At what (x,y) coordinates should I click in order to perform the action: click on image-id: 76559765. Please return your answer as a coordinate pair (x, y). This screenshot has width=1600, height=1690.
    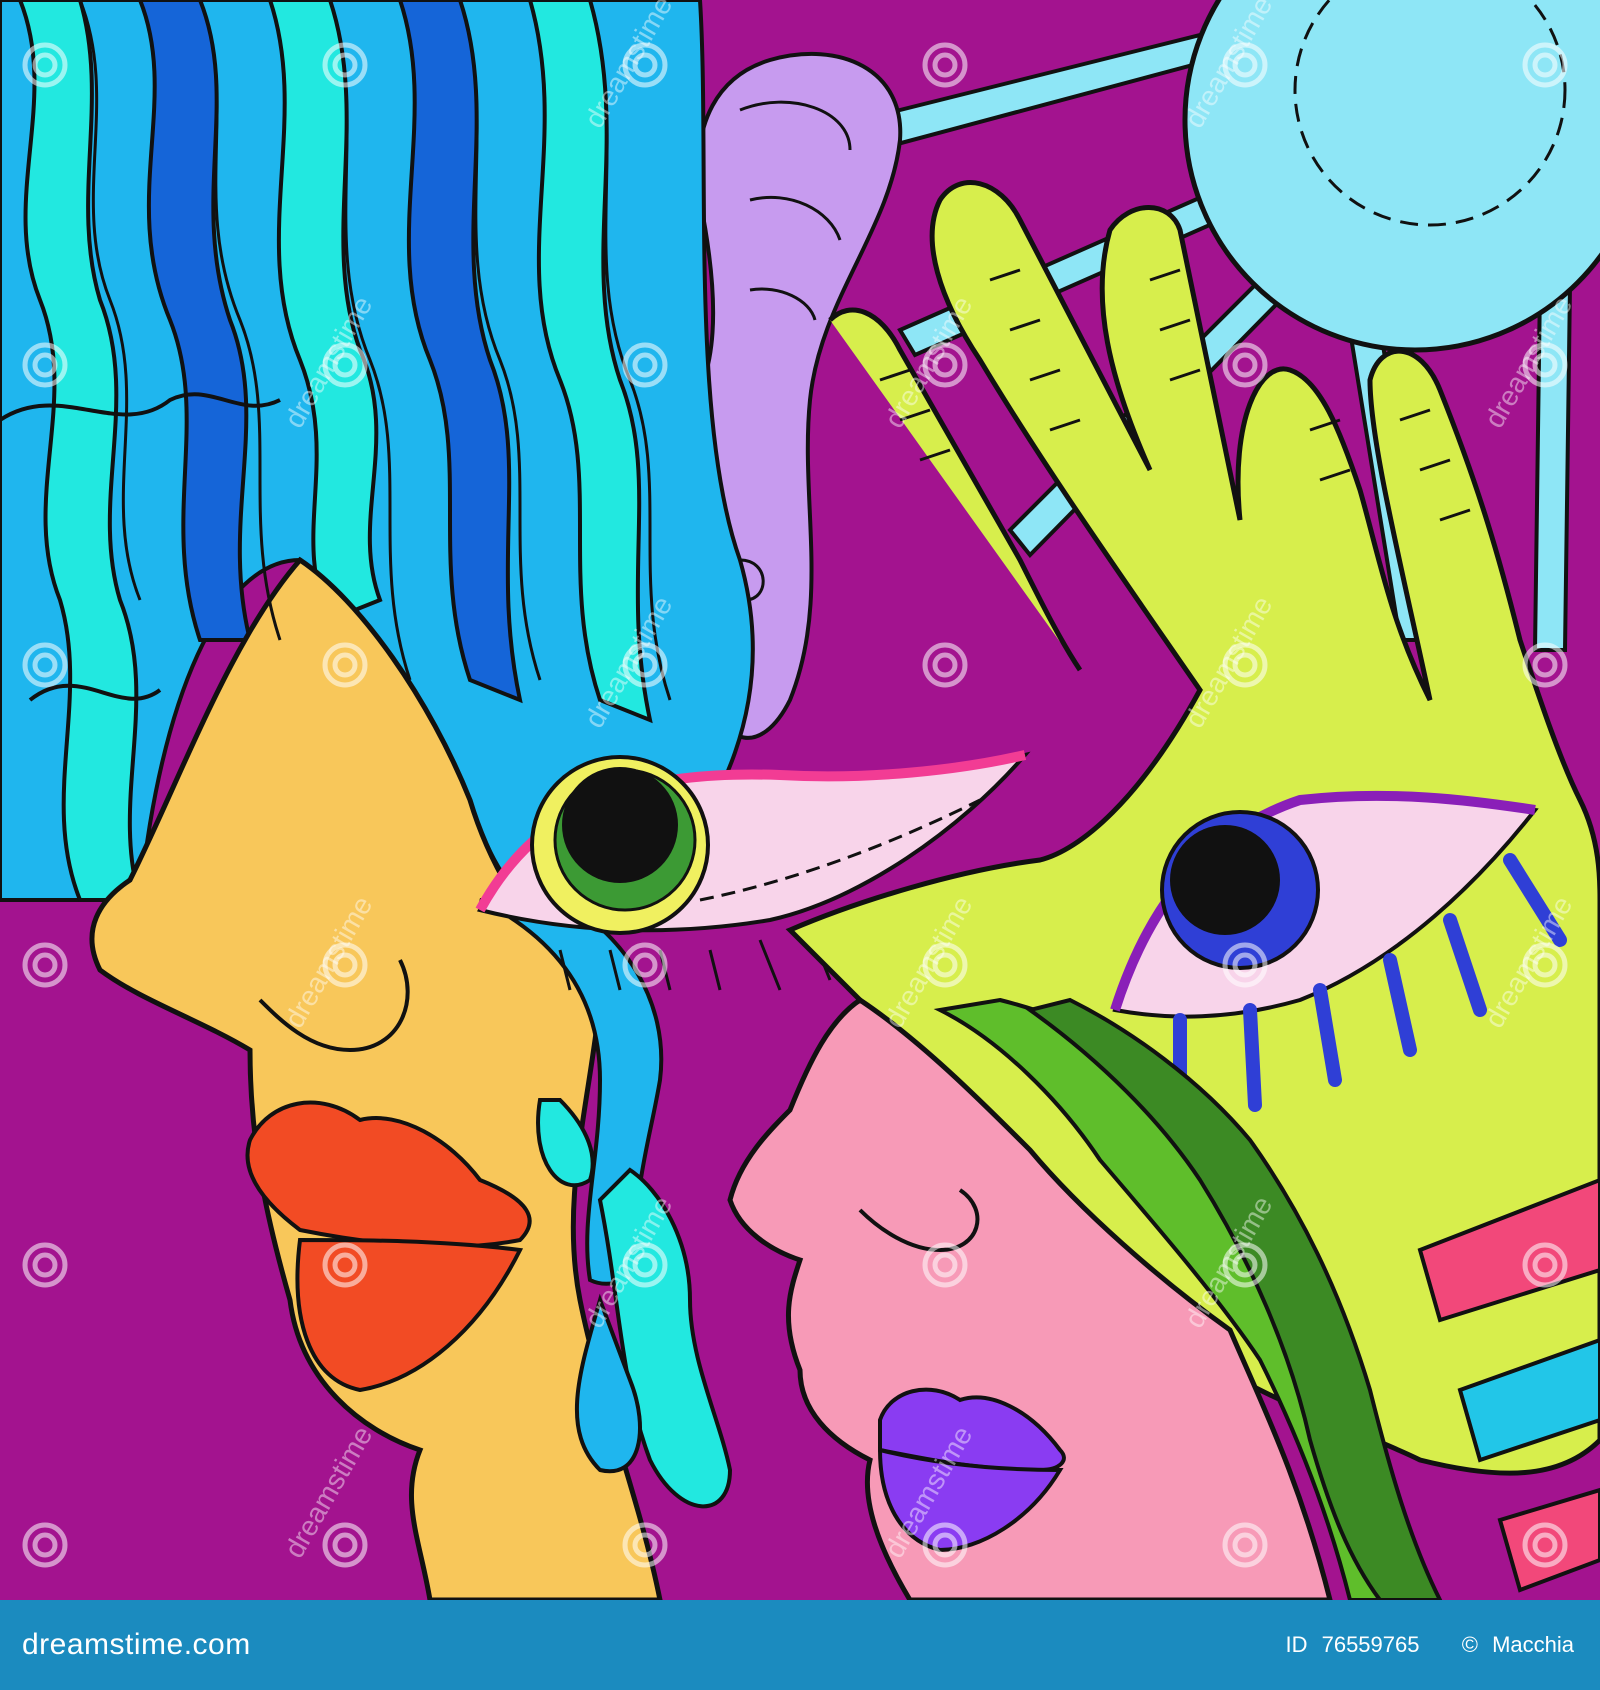
    Looking at the image, I should click on (1370, 1644).